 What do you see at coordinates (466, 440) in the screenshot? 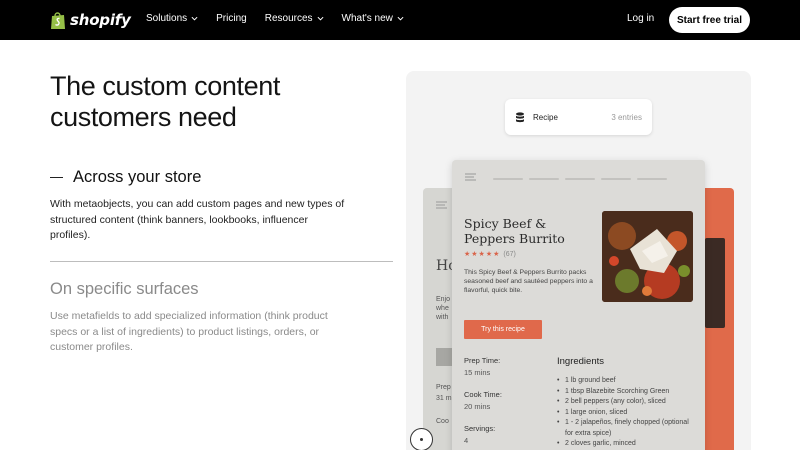
I see `servings-value: 4` at bounding box center [466, 440].